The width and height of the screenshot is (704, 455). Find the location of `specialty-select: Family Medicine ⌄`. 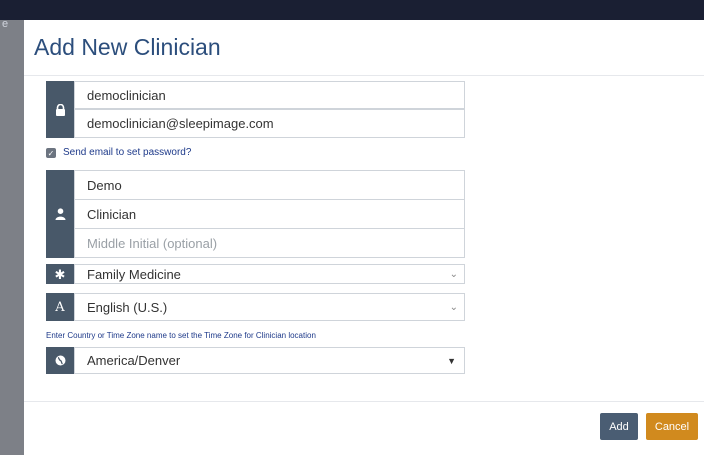

specialty-select: Family Medicine ⌄ is located at coordinates (269, 274).